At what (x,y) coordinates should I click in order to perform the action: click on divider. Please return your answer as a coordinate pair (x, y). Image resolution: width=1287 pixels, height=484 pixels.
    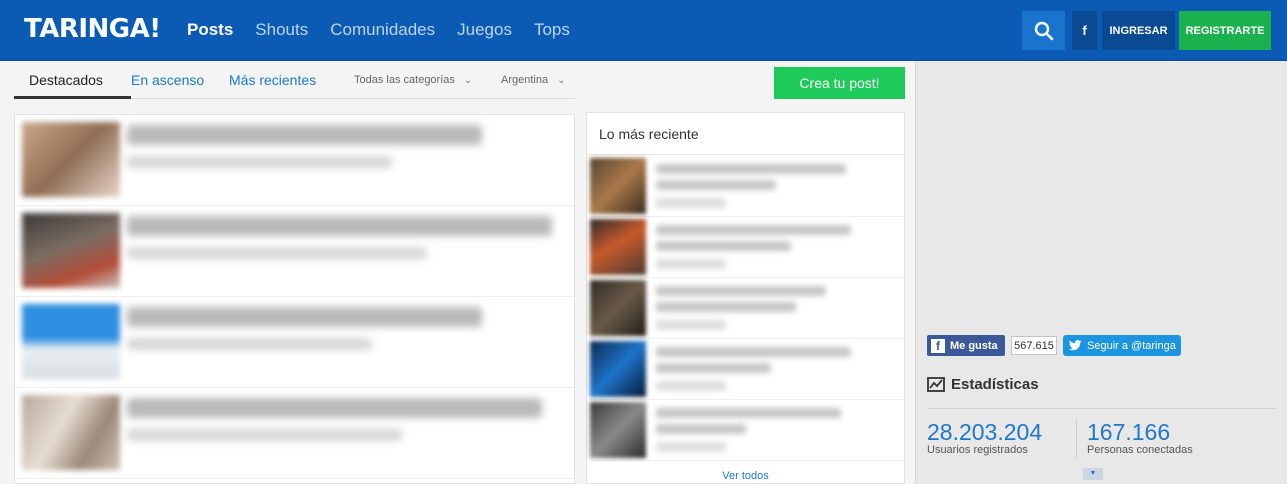
    Looking at the image, I should click on (1102, 408).